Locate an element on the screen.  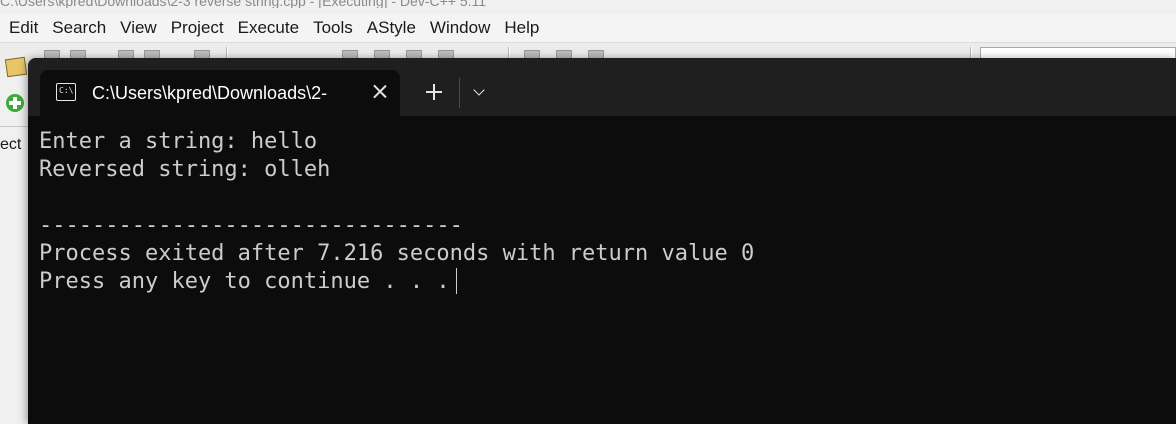
menu-astyle: AStyle is located at coordinates (391, 28).